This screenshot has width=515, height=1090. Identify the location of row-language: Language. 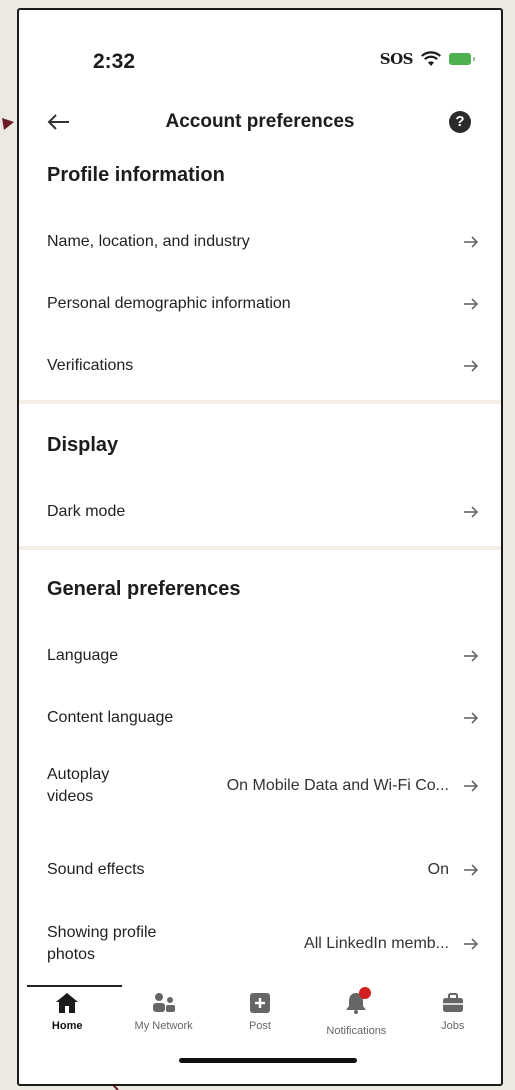
(260, 656).